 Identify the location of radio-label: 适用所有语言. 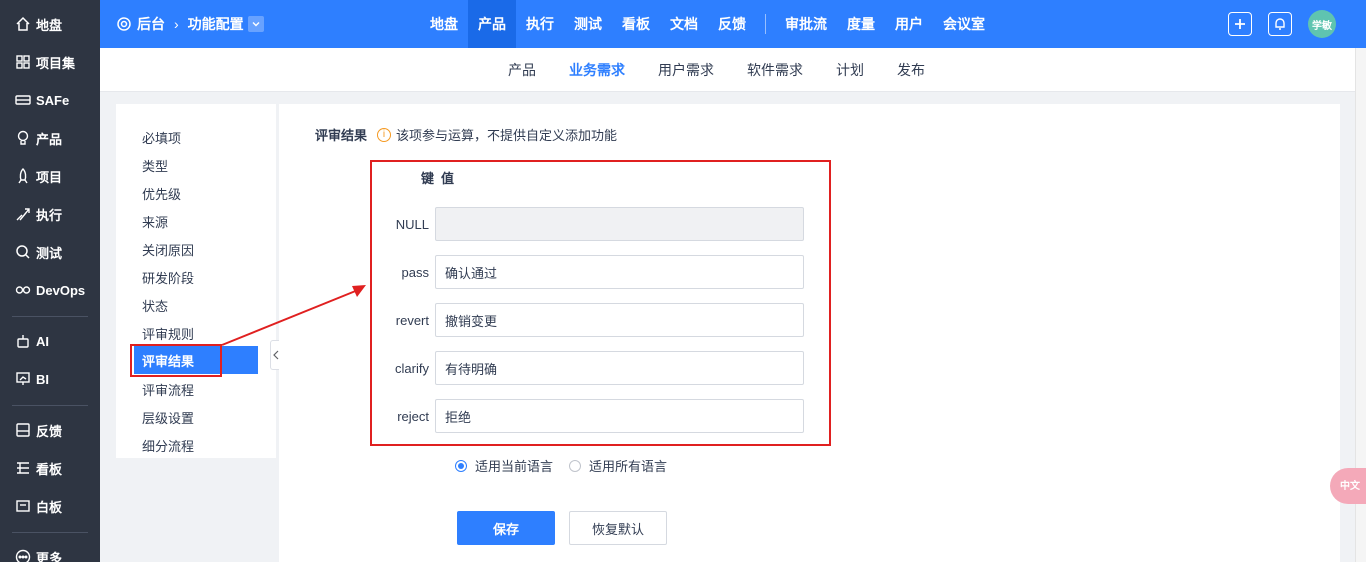
(628, 466).